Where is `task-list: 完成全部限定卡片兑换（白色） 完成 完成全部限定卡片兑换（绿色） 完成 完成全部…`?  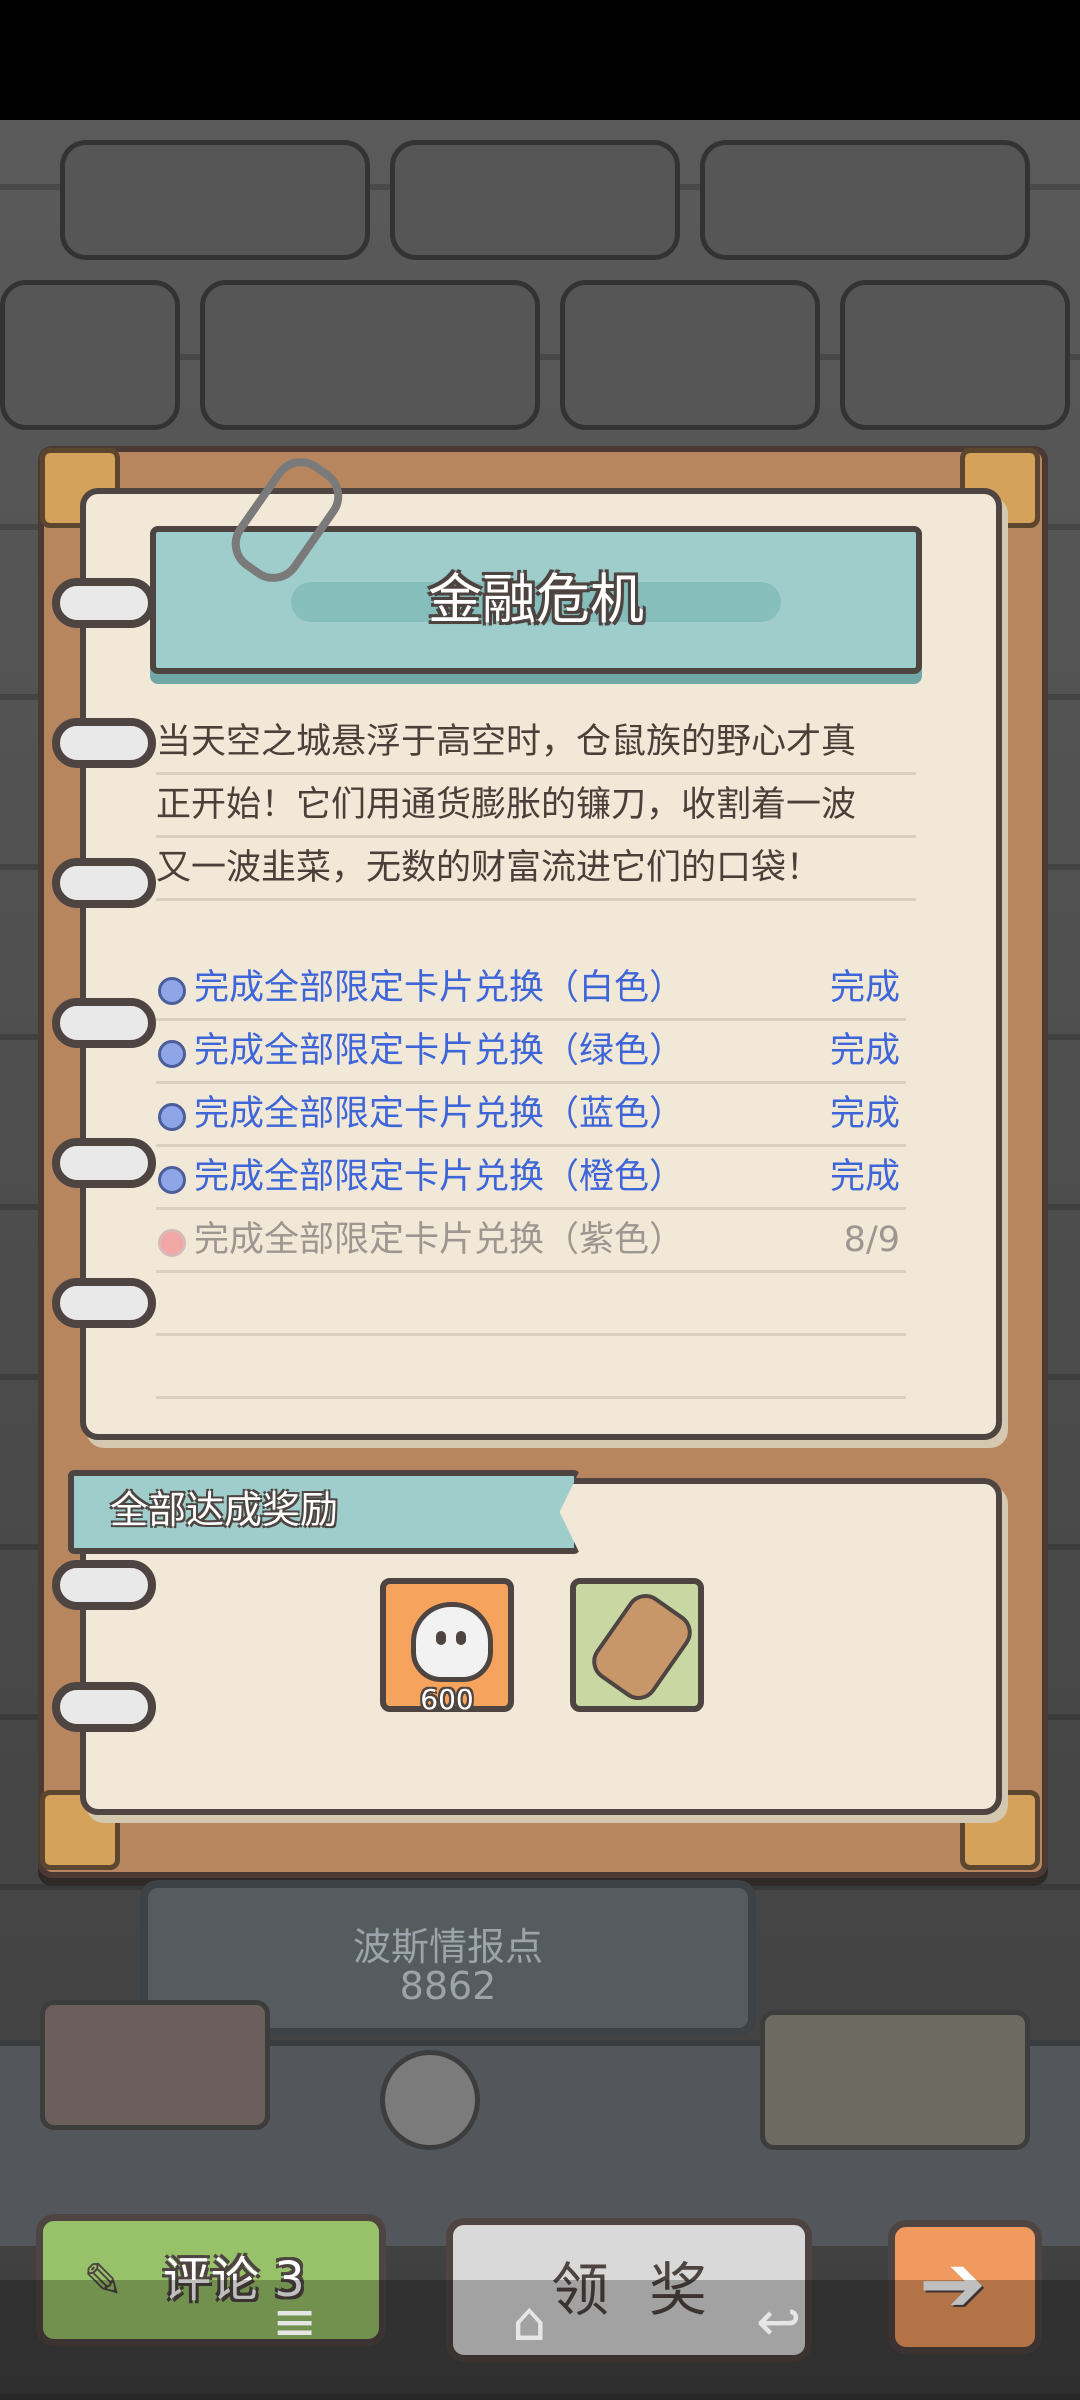 task-list: 完成全部限定卡片兑换（白色） 完成 完成全部限定卡片兑换（绿色） 完成 完成全部… is located at coordinates (531, 1178).